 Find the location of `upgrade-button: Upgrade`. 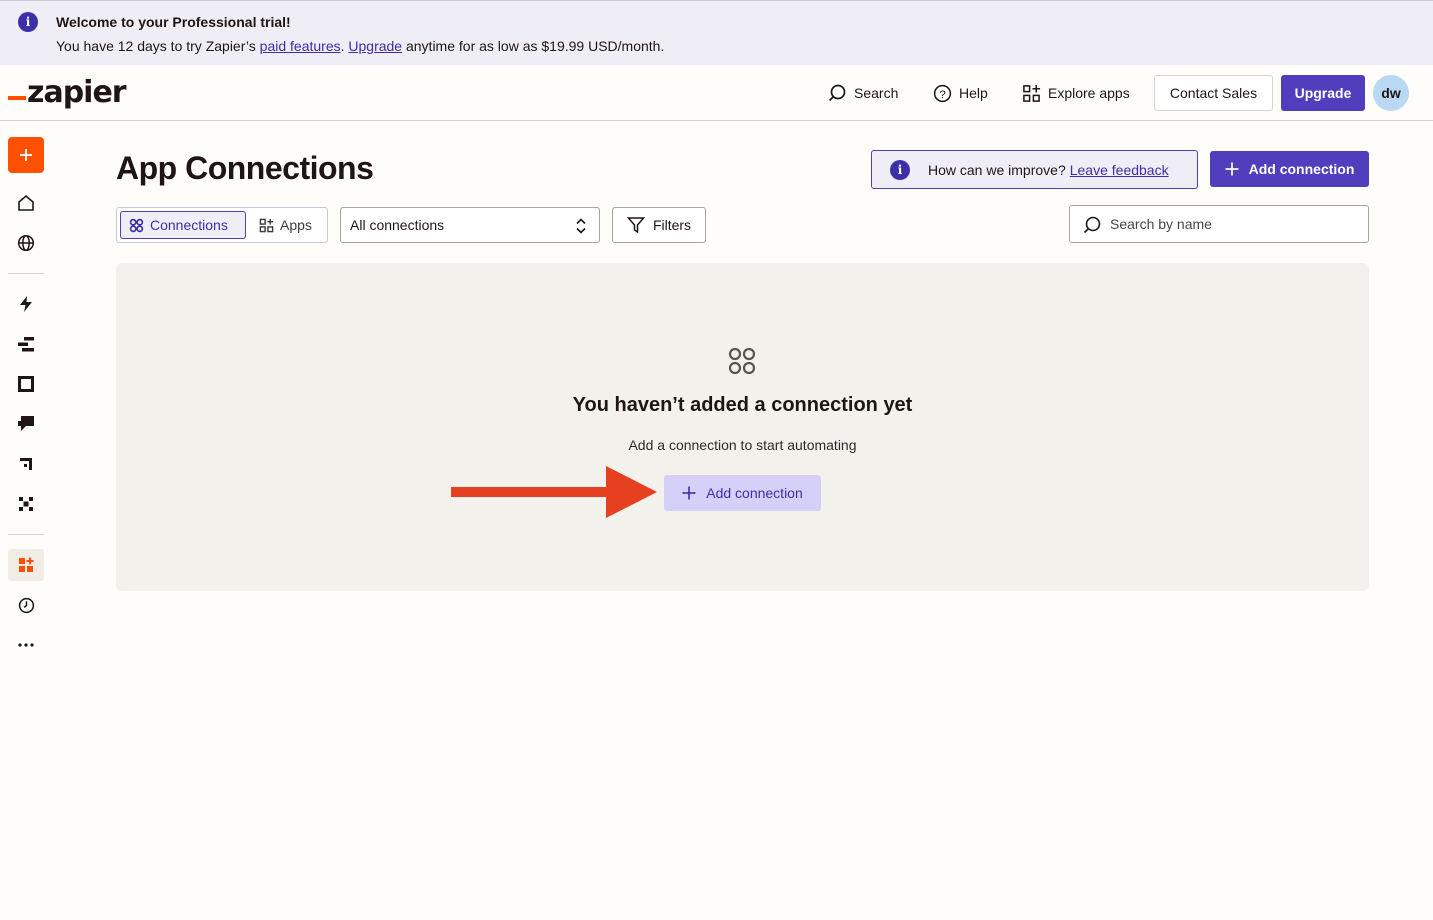

upgrade-button: Upgrade is located at coordinates (1323, 93).